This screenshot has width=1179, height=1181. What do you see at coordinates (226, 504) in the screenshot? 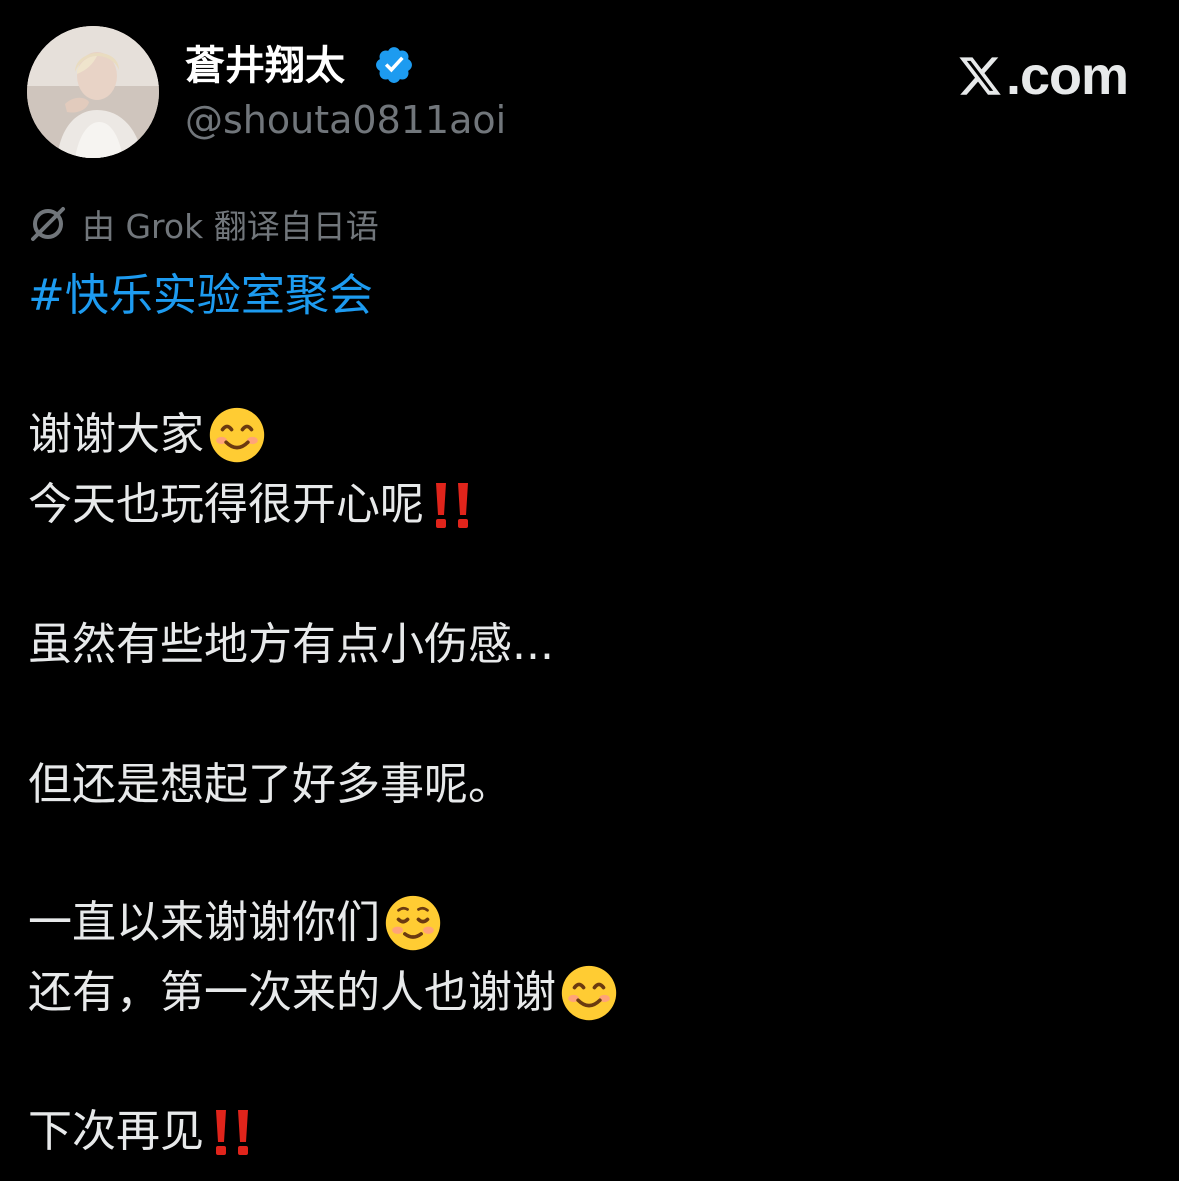
I see `post-line-text: 今天也玩得很开心呢` at bounding box center [226, 504].